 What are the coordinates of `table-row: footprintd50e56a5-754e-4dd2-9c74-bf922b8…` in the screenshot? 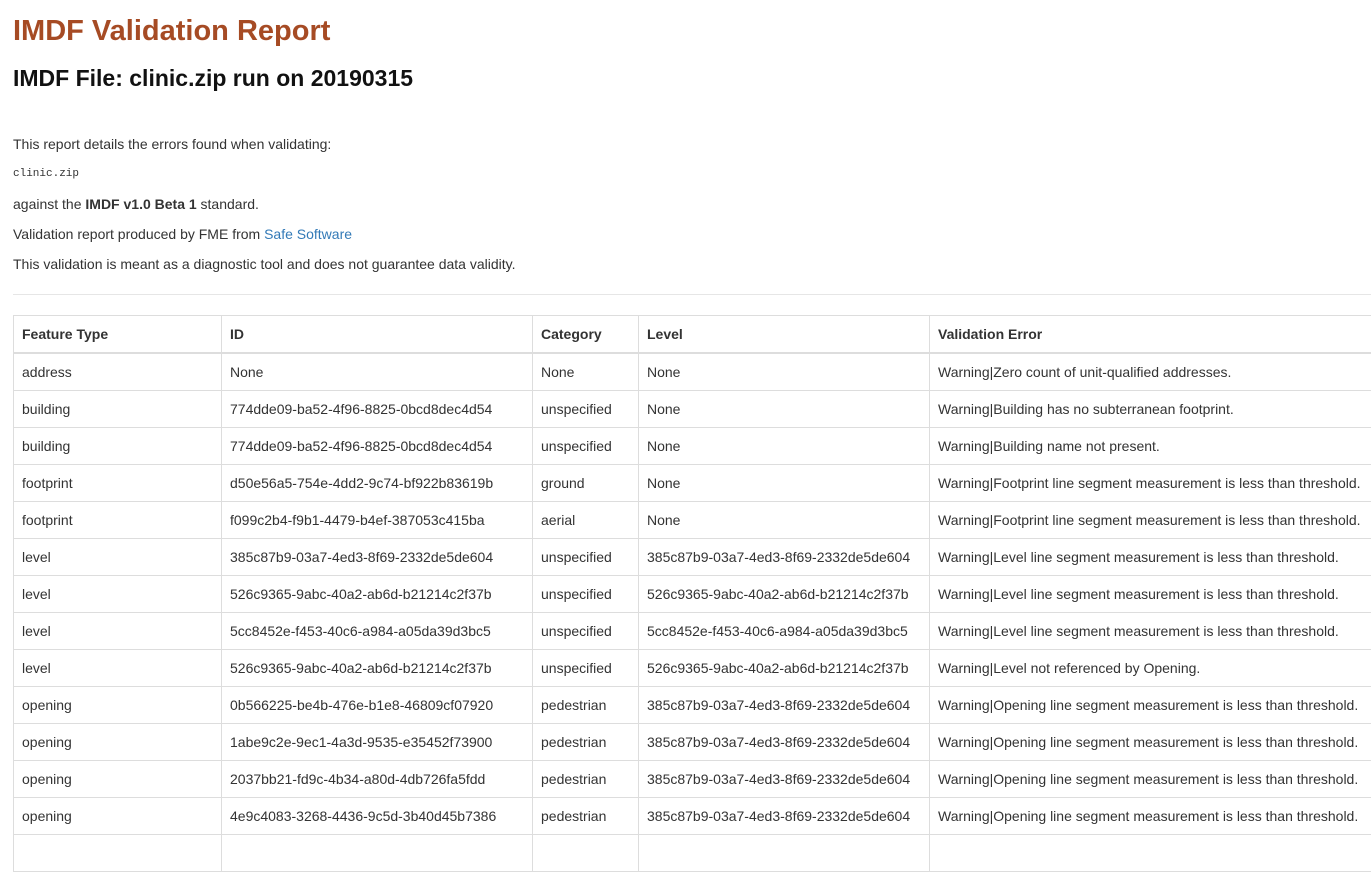 It's located at (692, 483).